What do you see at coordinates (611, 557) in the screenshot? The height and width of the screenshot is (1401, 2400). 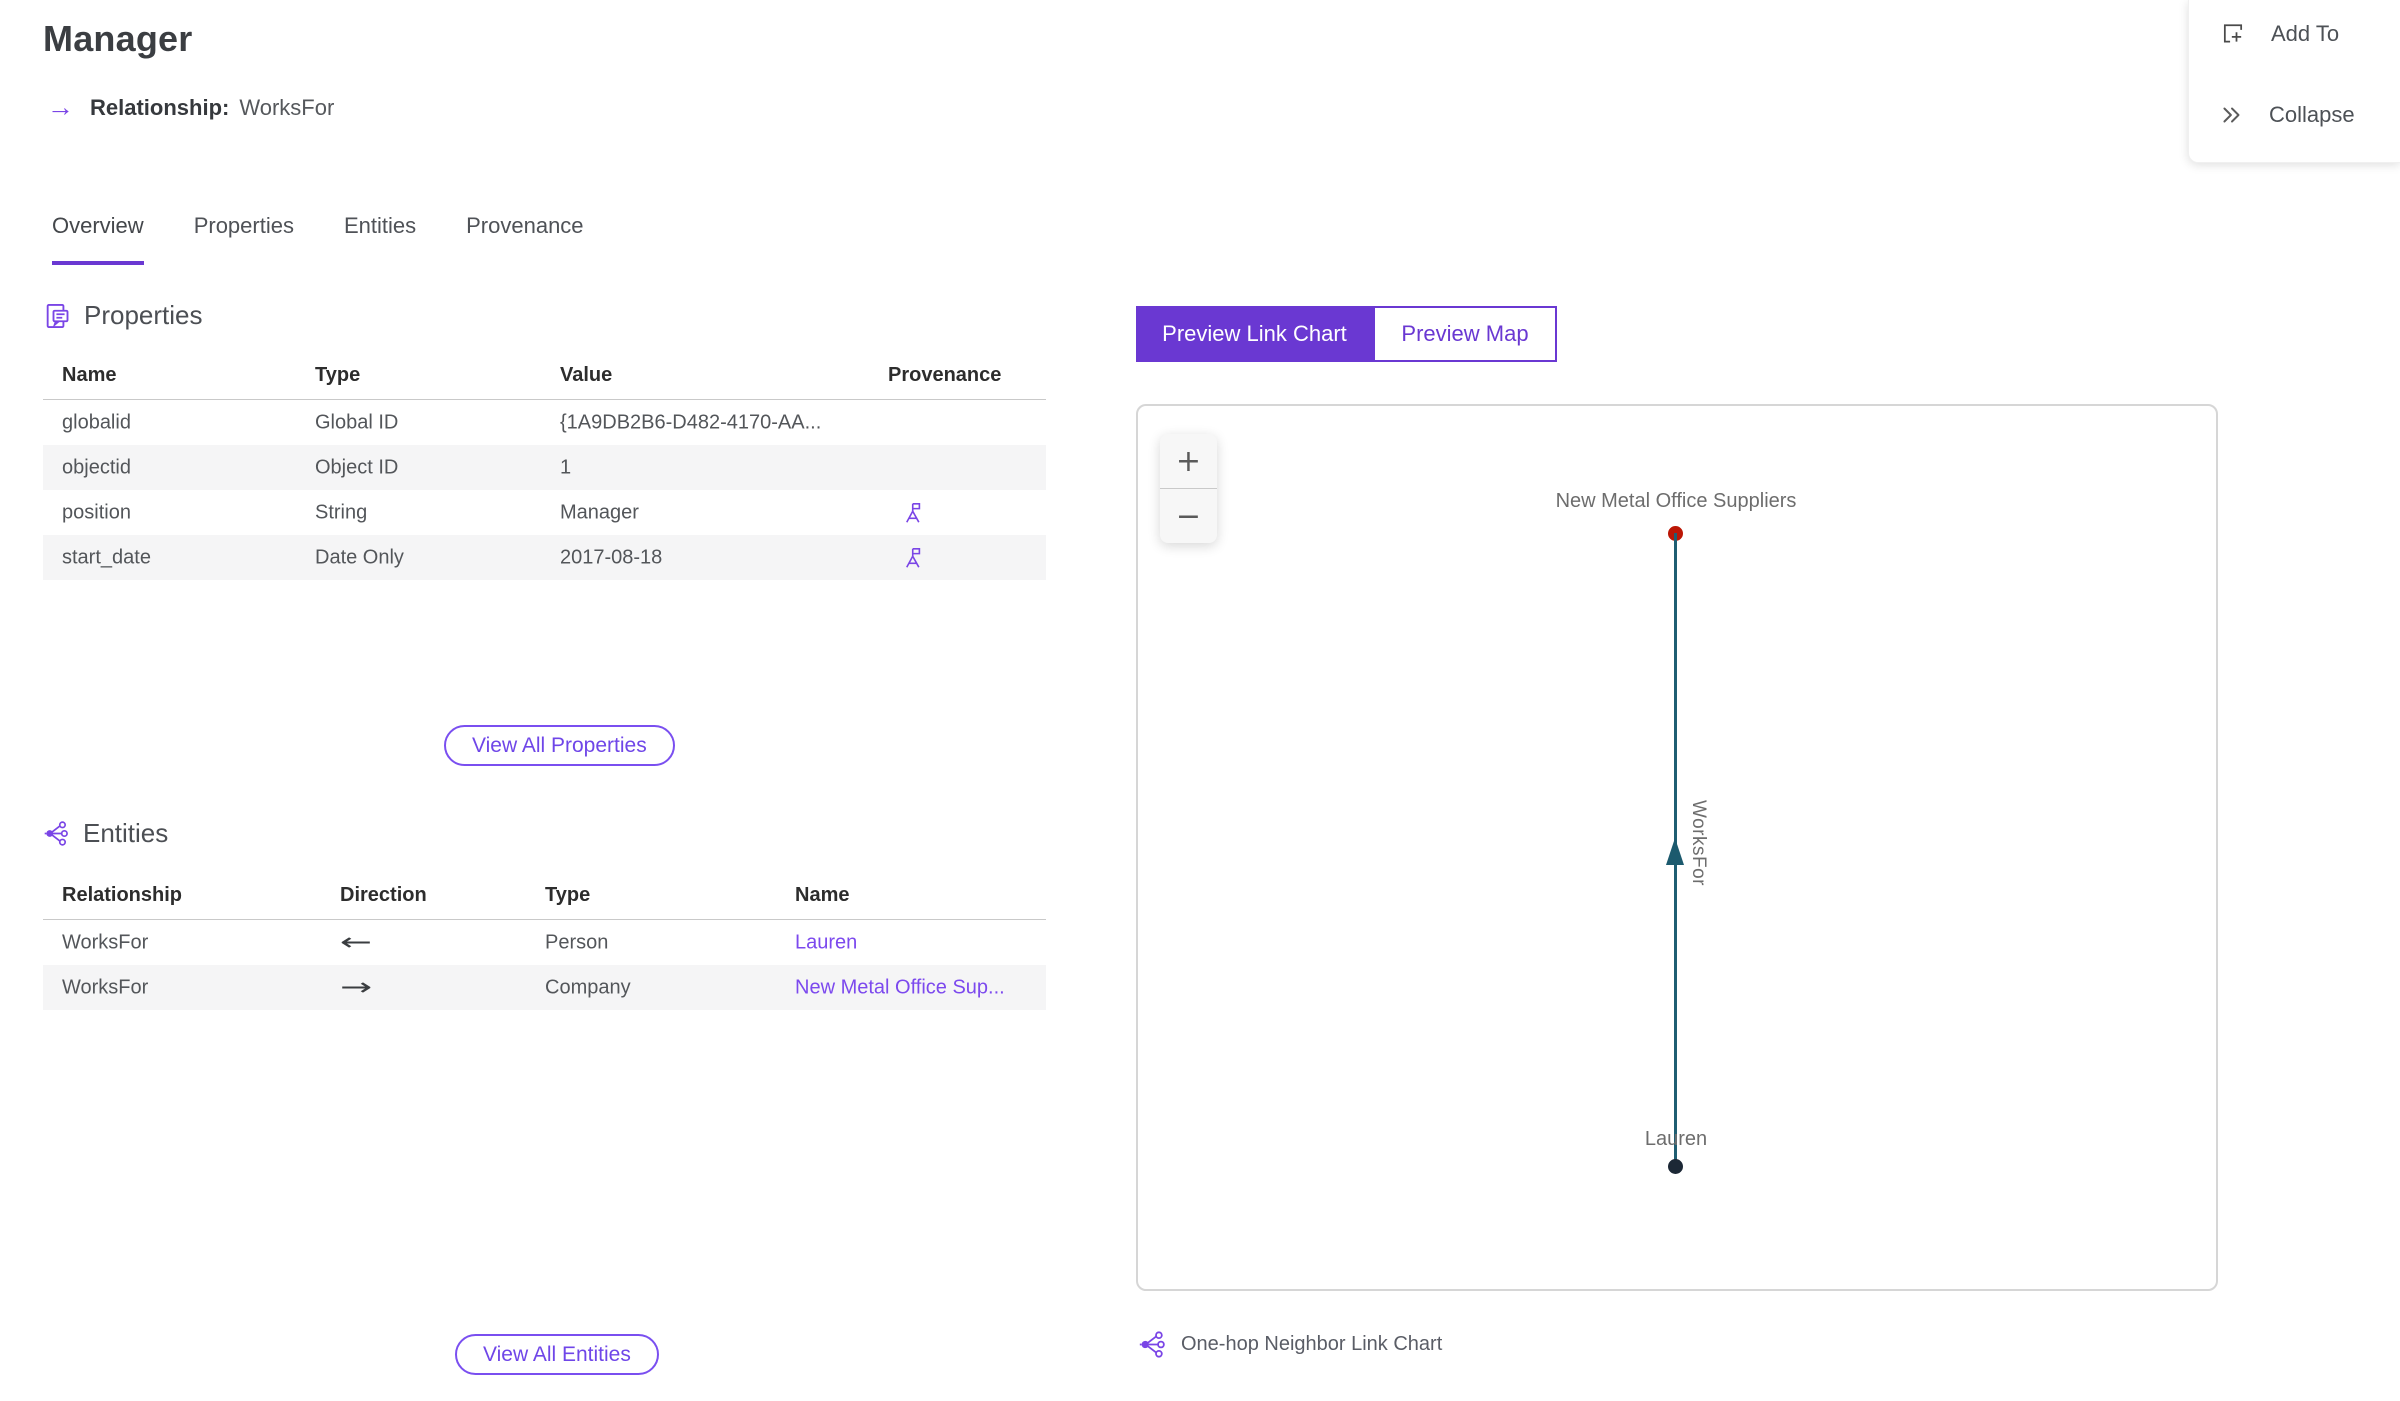 I see `property-value: 2017-08-18` at bounding box center [611, 557].